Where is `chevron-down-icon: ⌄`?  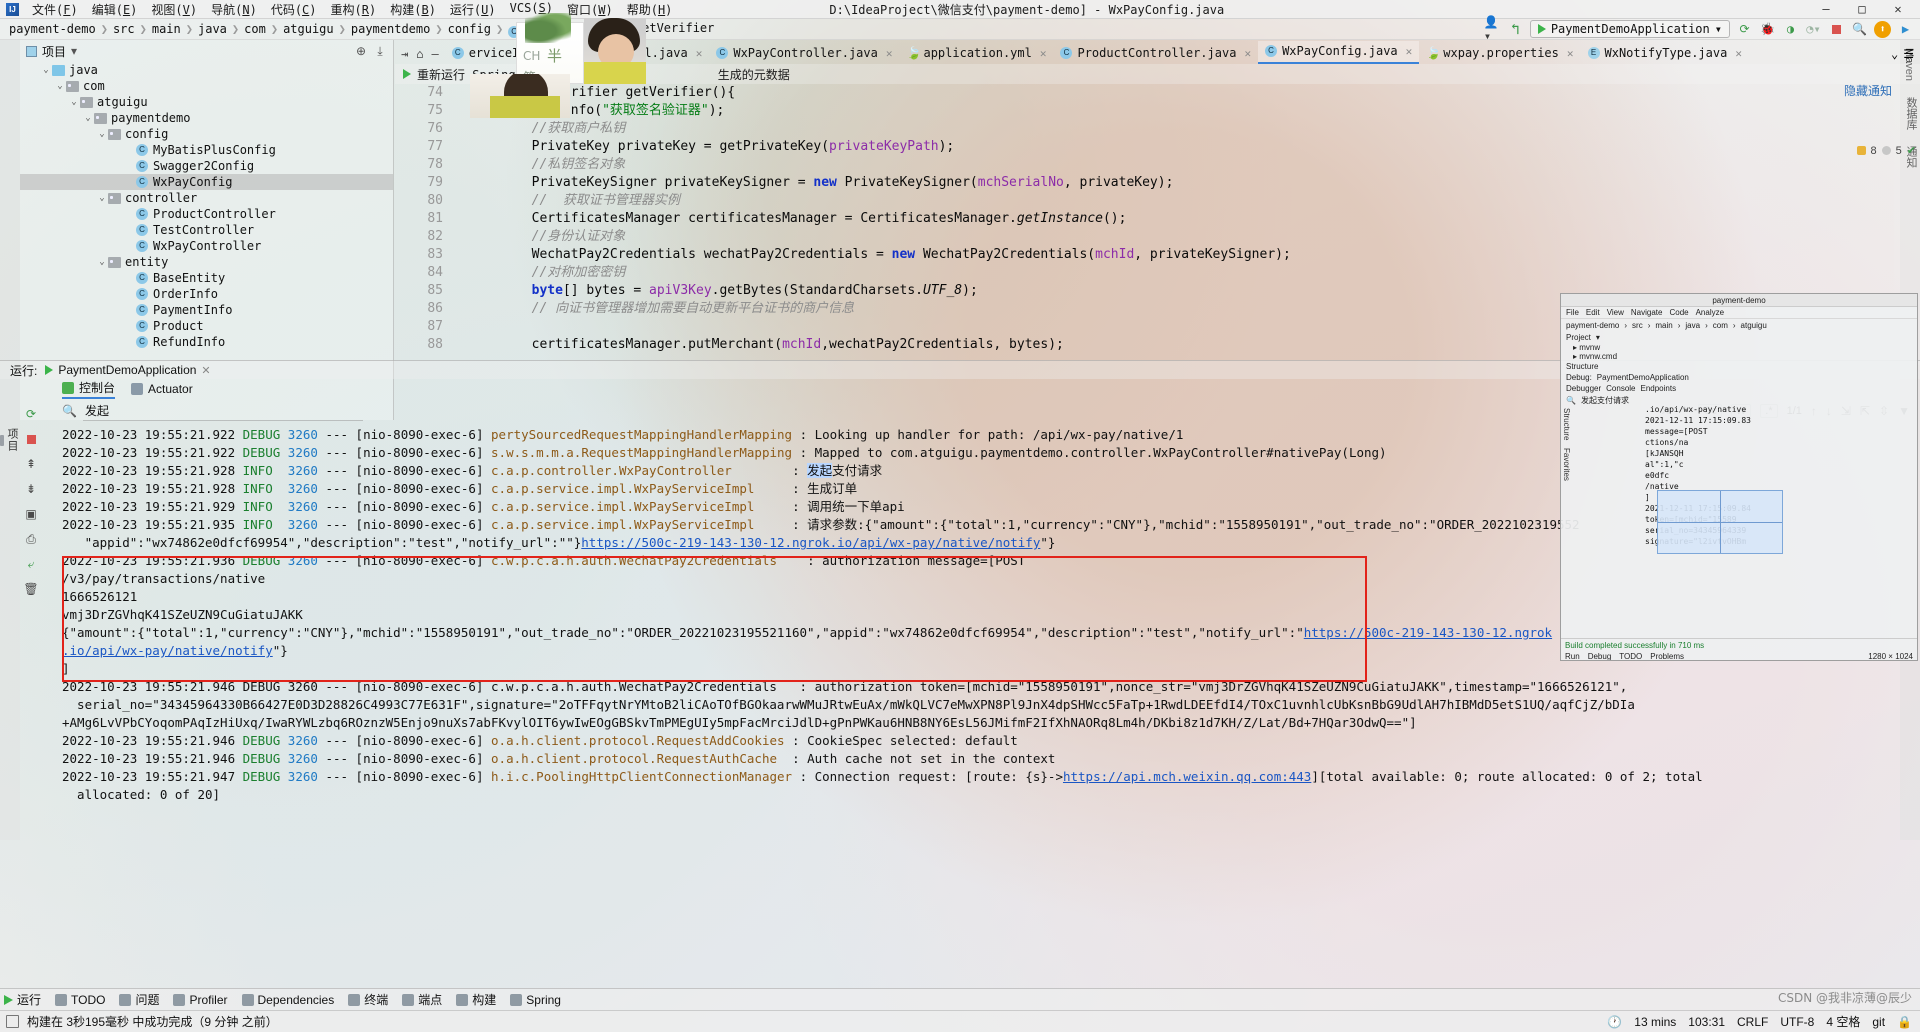 chevron-down-icon: ⌄ is located at coordinates (1894, 54).